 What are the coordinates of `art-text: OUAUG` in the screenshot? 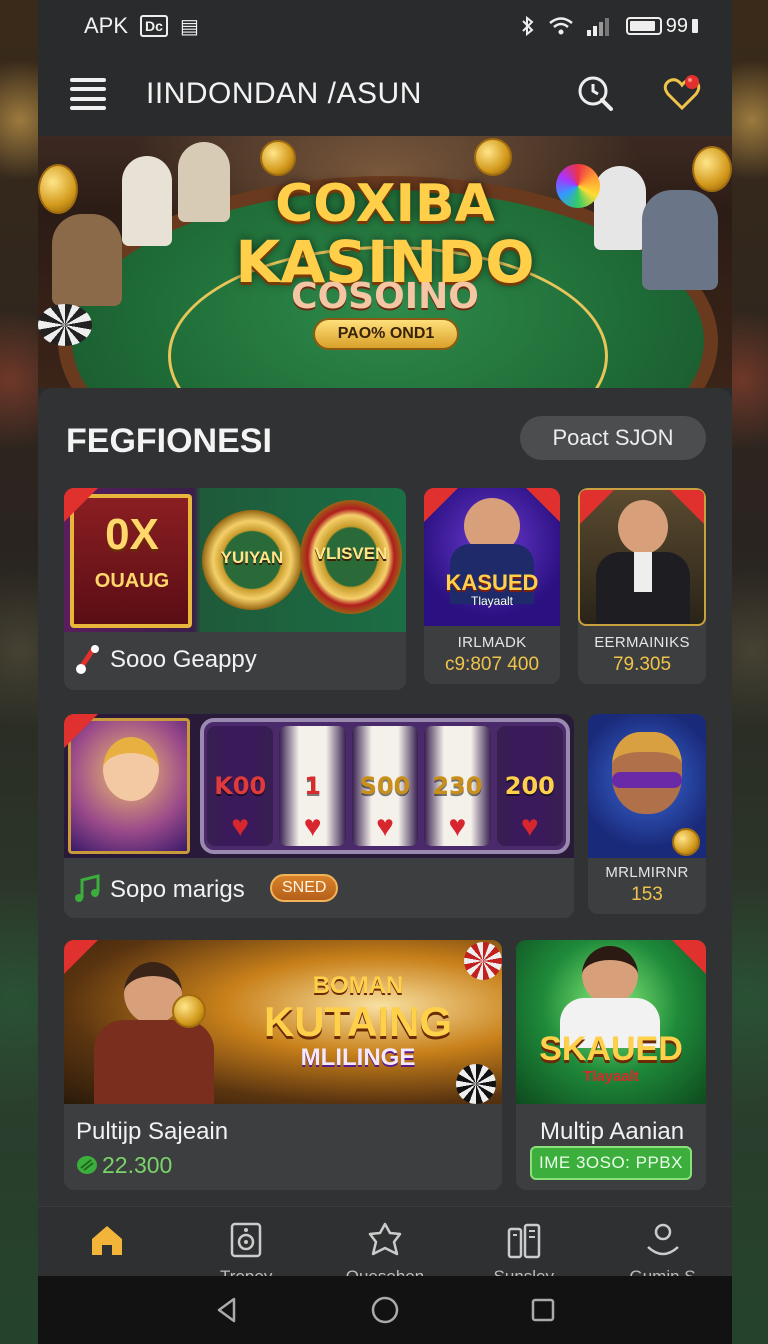 It's located at (132, 581).